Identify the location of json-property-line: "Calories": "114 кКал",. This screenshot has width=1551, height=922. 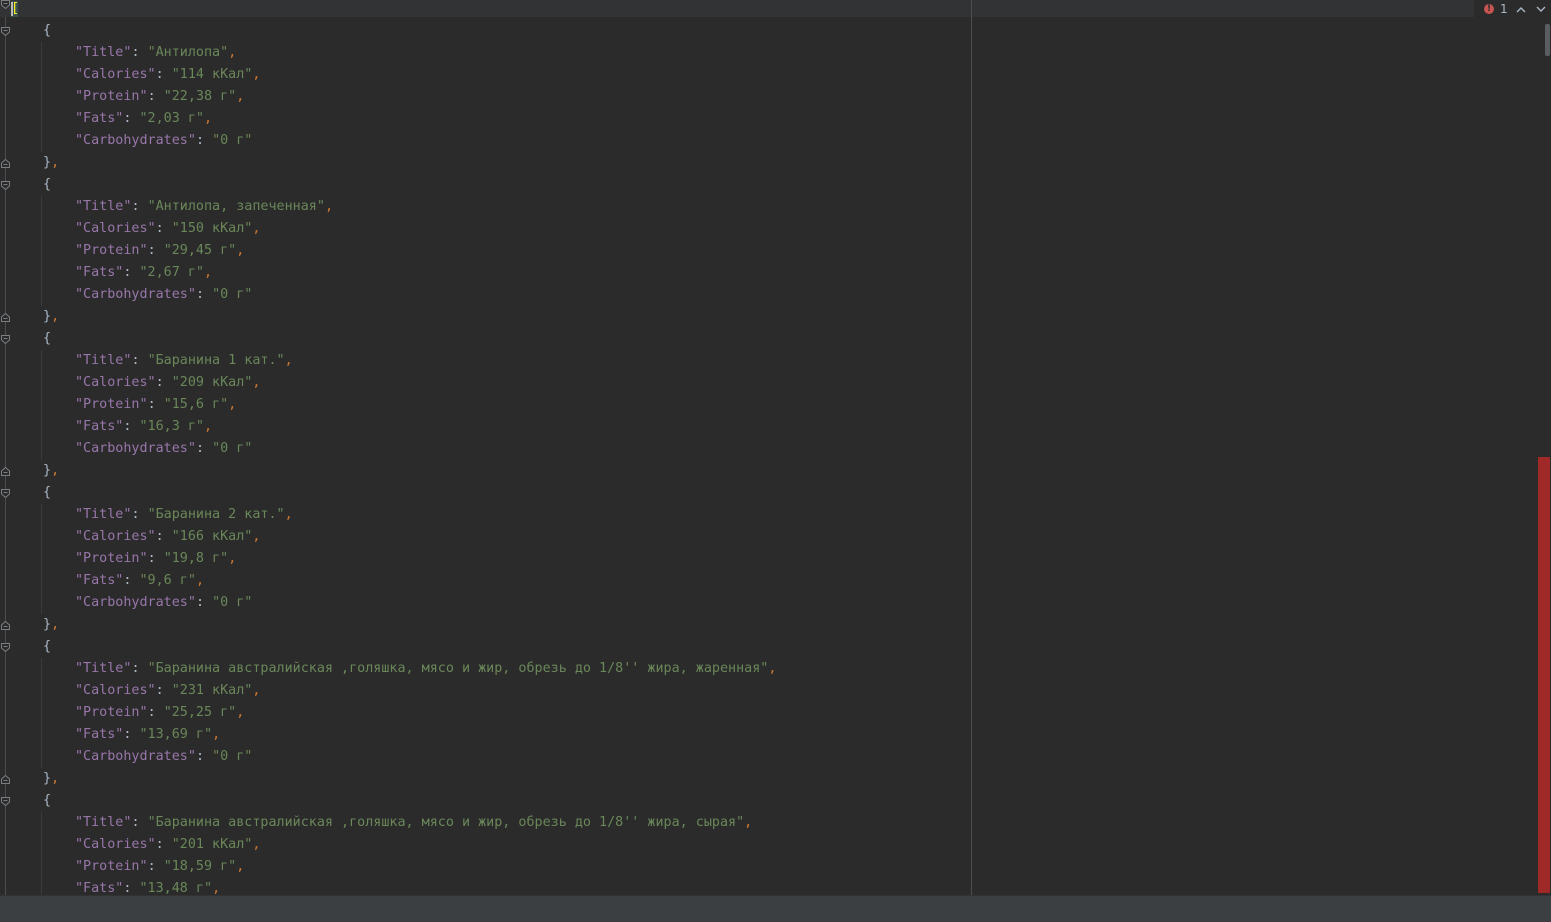
(167, 75).